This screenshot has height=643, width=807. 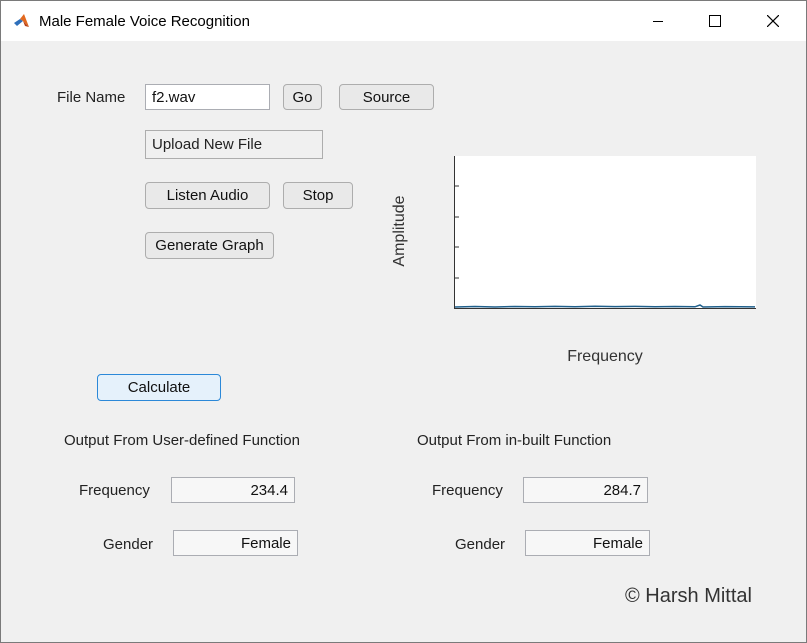 I want to click on signal-line, so click(x=605, y=306).